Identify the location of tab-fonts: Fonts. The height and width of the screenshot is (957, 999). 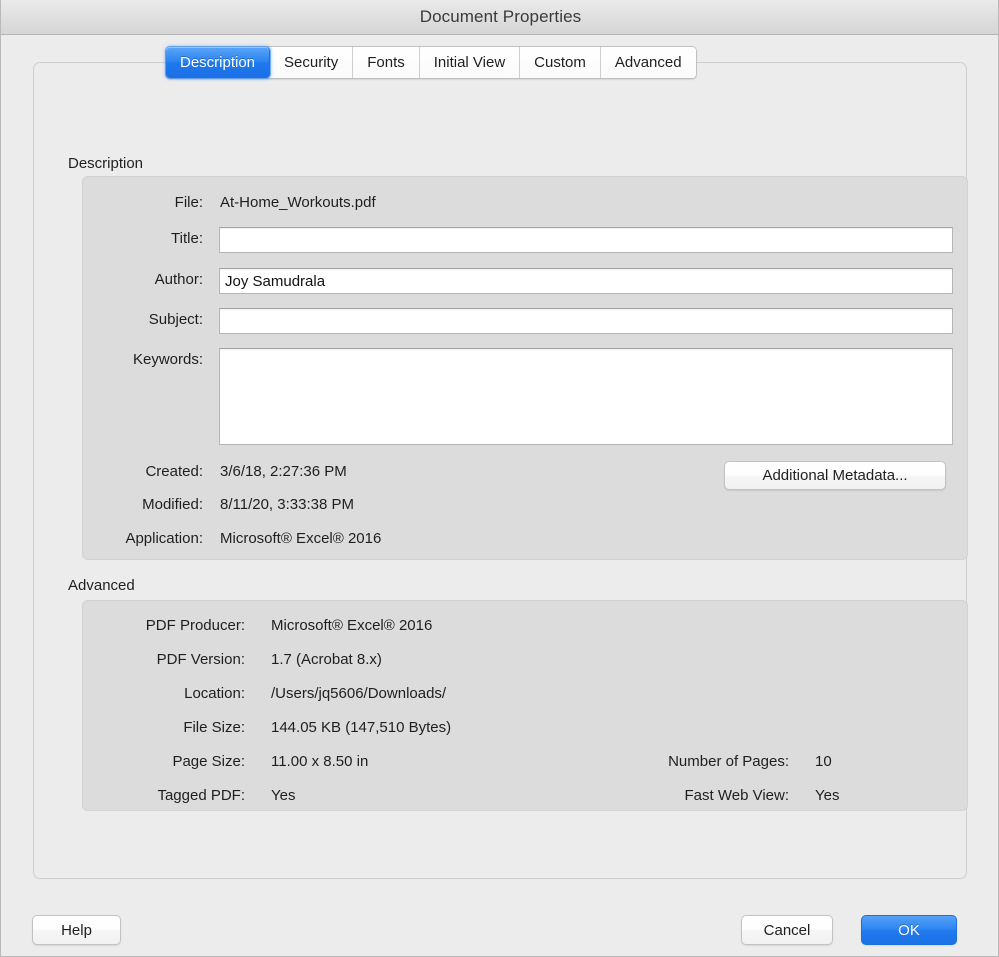
(386, 62).